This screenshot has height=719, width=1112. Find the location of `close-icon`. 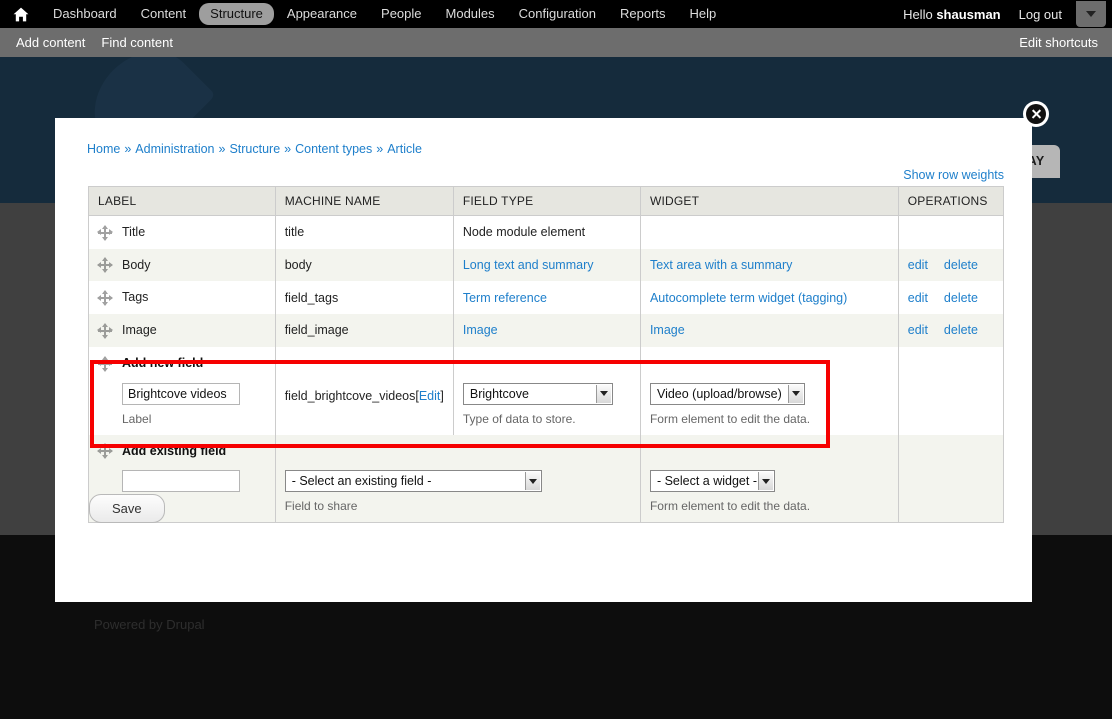

close-icon is located at coordinates (1036, 114).